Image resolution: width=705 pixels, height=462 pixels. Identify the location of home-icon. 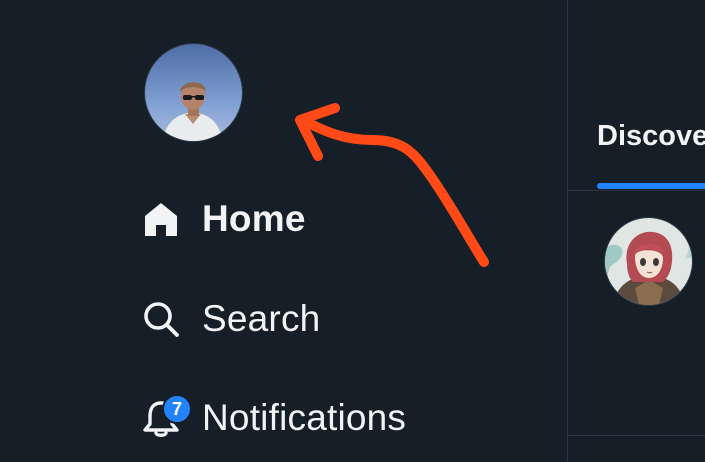
(161, 219).